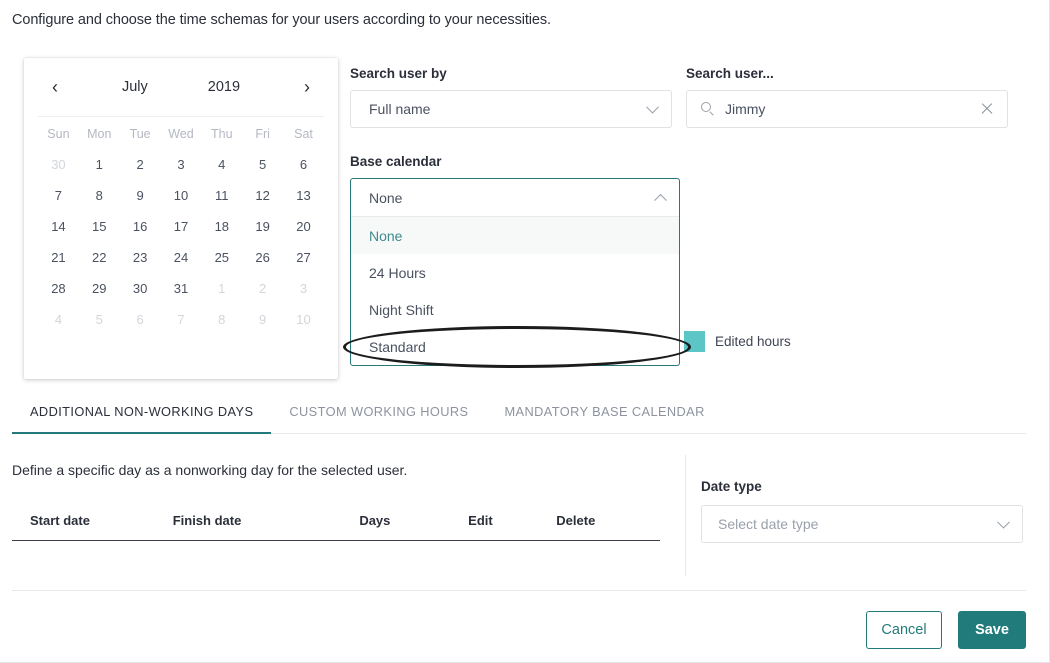 This screenshot has height=663, width=1050. Describe the element at coordinates (224, 87) in the screenshot. I see `calendar-year-label: 2019` at that location.